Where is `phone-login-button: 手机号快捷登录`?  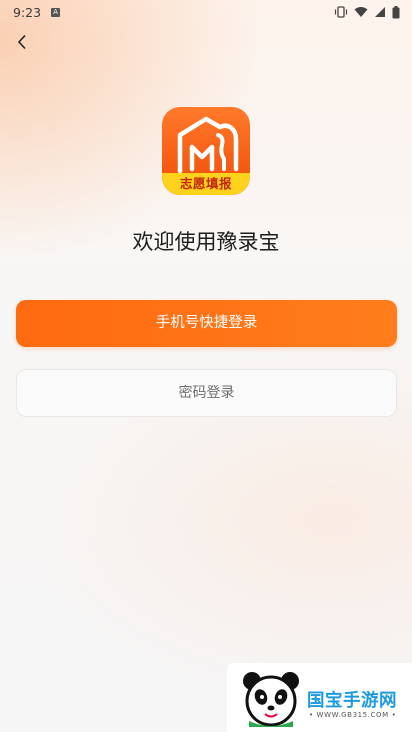 phone-login-button: 手机号快捷登录 is located at coordinates (206, 323).